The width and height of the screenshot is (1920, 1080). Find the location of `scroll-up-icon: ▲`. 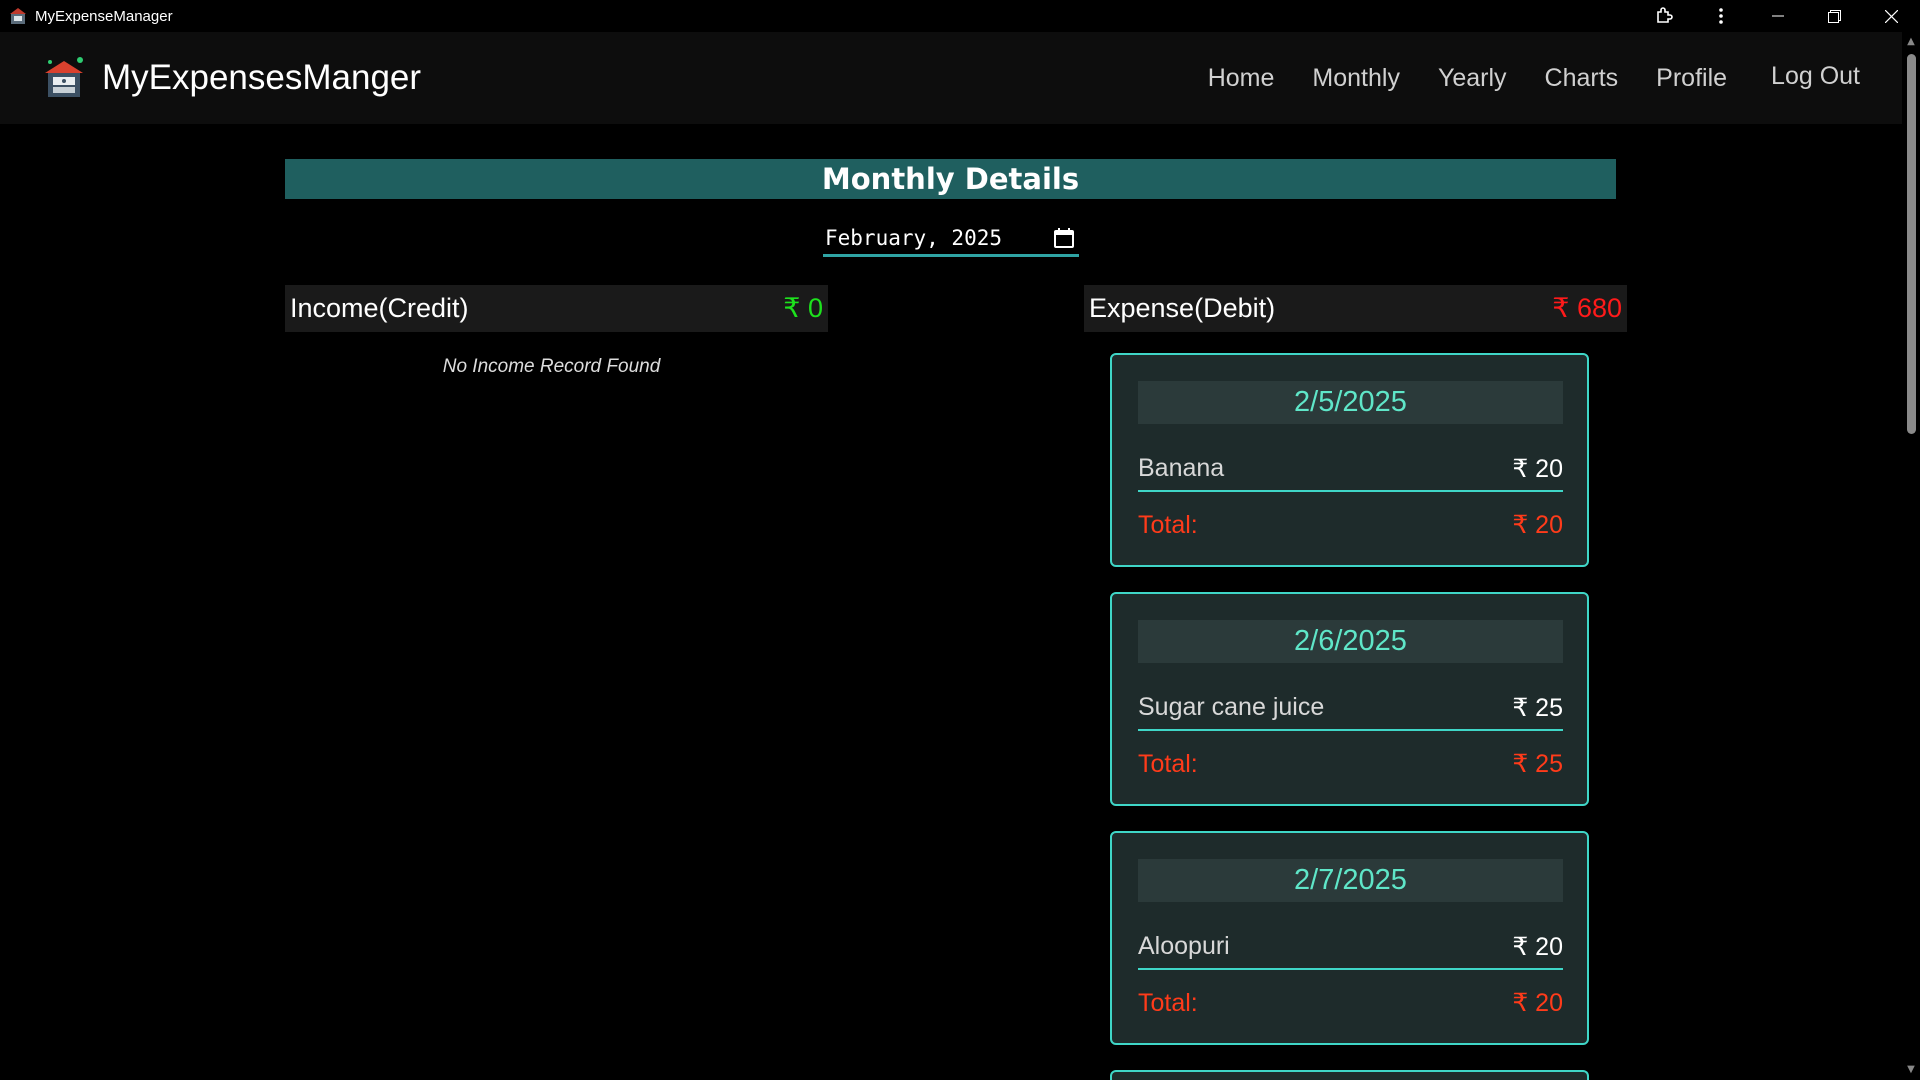

scroll-up-icon: ▲ is located at coordinates (1911, 42).